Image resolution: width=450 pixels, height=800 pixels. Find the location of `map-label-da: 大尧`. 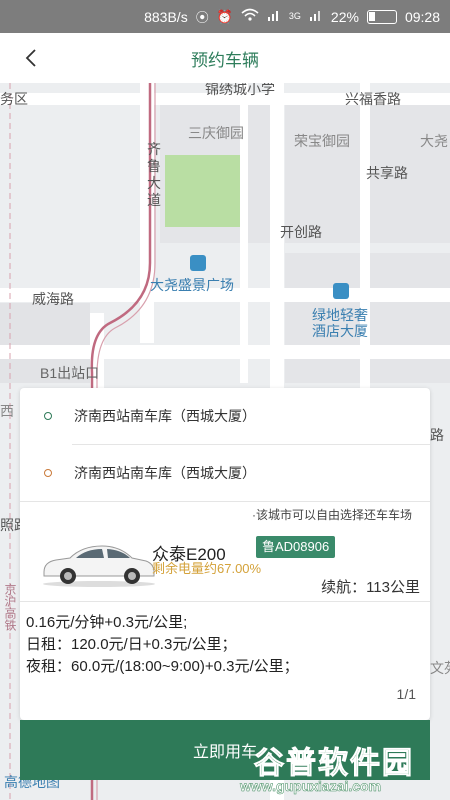

map-label-da: 大尧 is located at coordinates (434, 141).